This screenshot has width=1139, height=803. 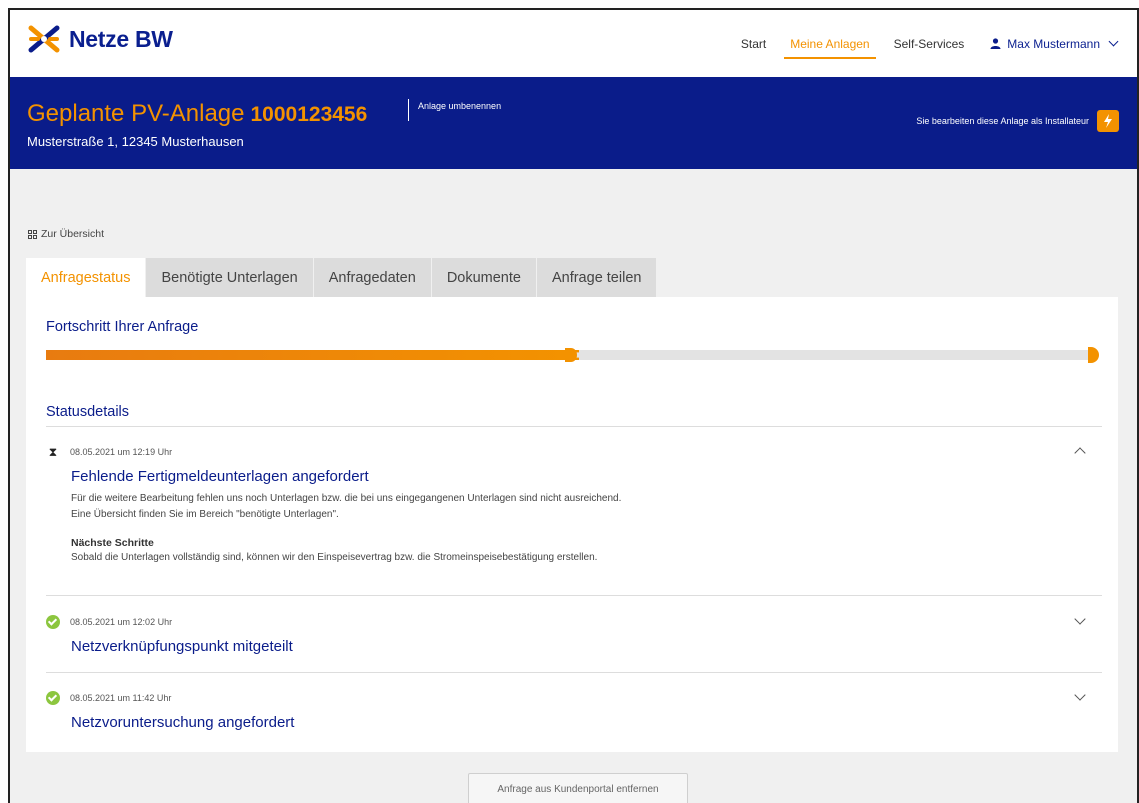 I want to click on status-timestamp: 08.05.2021 um 11:42 Uhr, so click(x=121, y=698).